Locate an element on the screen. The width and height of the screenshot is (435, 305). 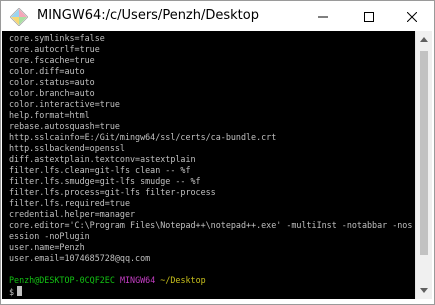
prompt-env: MINGW64 is located at coordinates (137, 280).